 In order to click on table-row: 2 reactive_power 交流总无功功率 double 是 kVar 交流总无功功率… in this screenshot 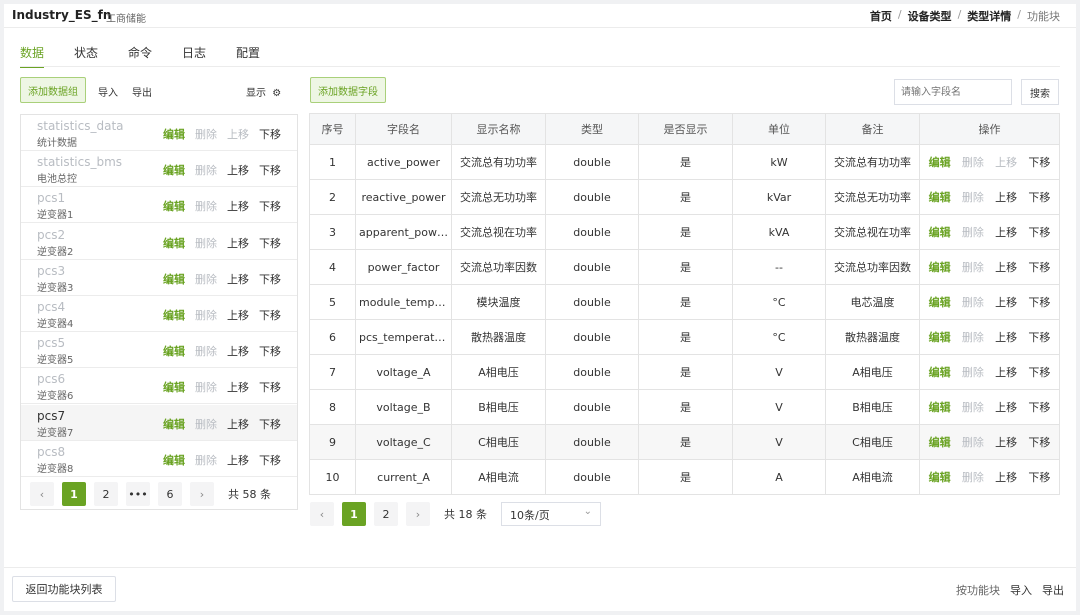, I will do `click(684, 197)`.